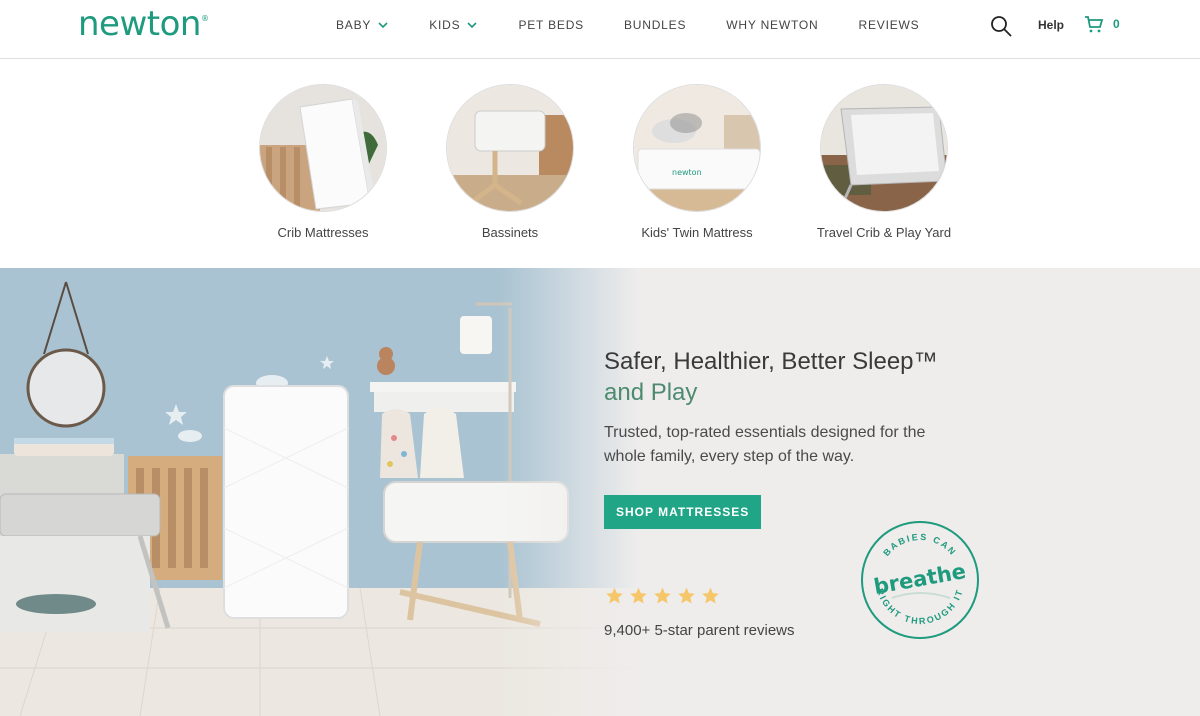  What do you see at coordinates (1051, 25) in the screenshot?
I see `help-link: Help` at bounding box center [1051, 25].